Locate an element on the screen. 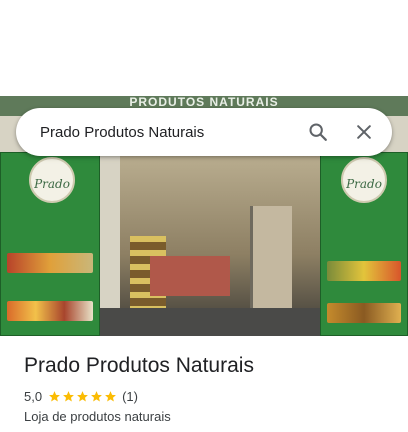 The image size is (408, 432). close-icon is located at coordinates (364, 132).